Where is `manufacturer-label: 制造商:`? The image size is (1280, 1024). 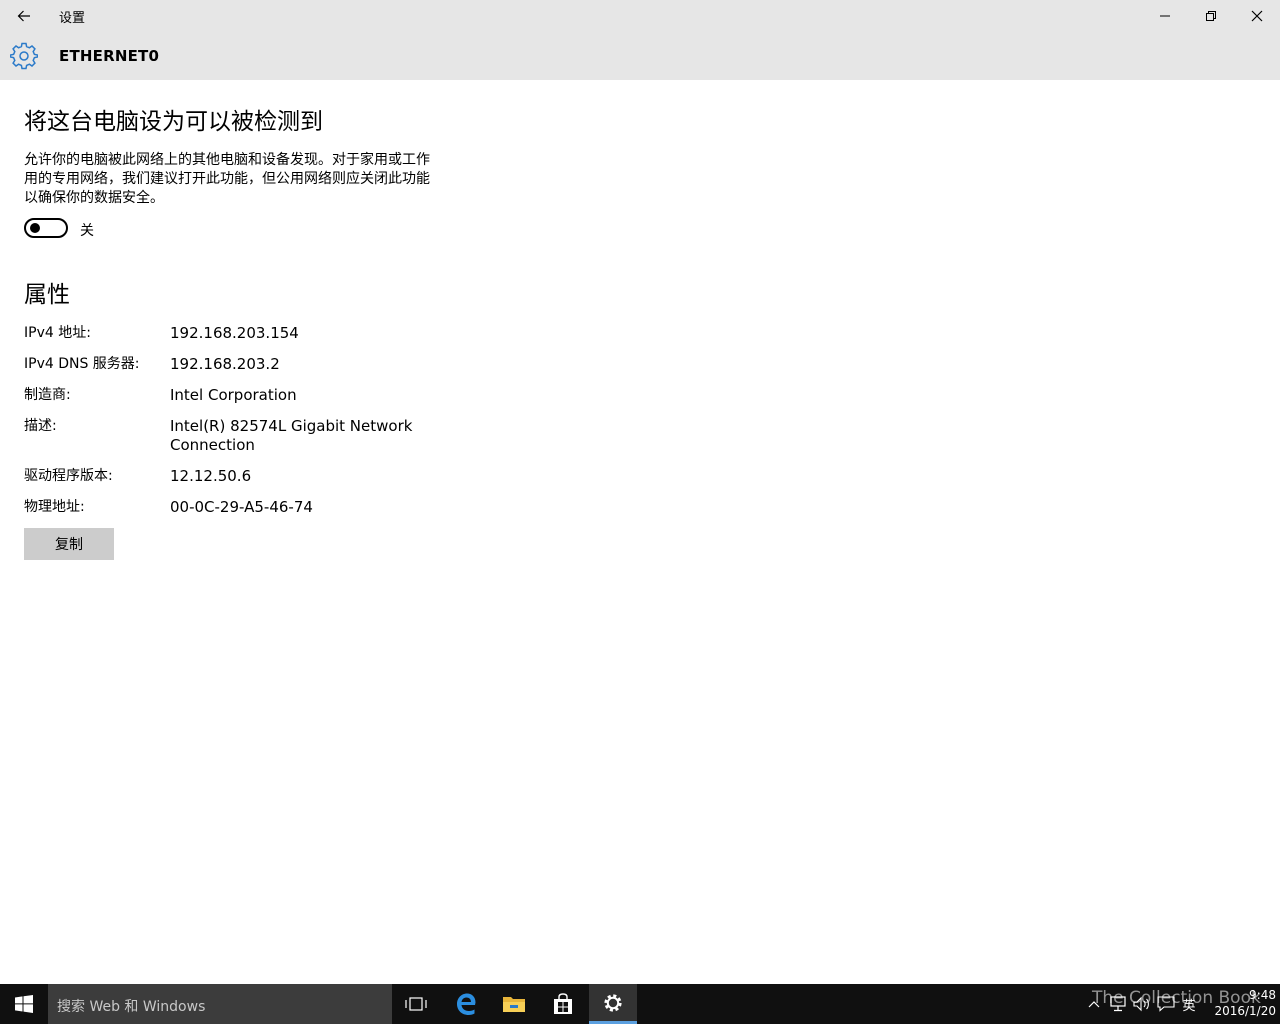 manufacturer-label: 制造商: is located at coordinates (47, 395).